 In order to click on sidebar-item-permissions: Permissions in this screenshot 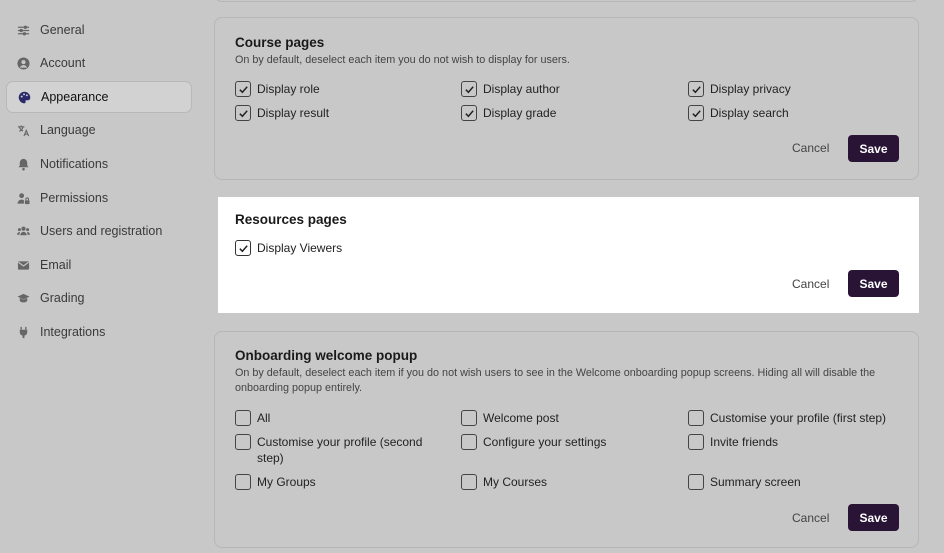, I will do `click(99, 198)`.